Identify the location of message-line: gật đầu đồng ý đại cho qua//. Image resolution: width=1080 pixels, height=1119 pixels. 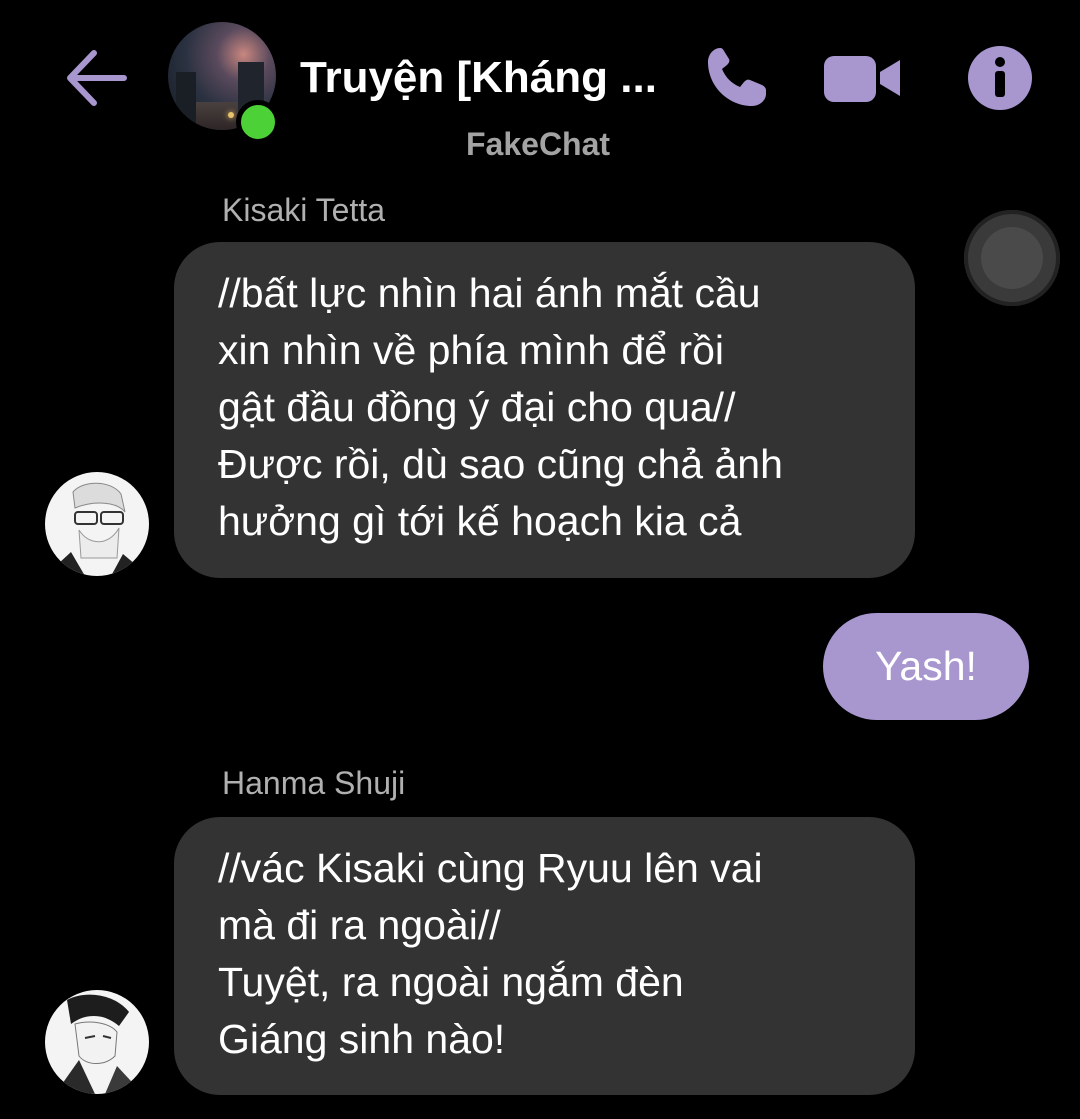
(477, 407).